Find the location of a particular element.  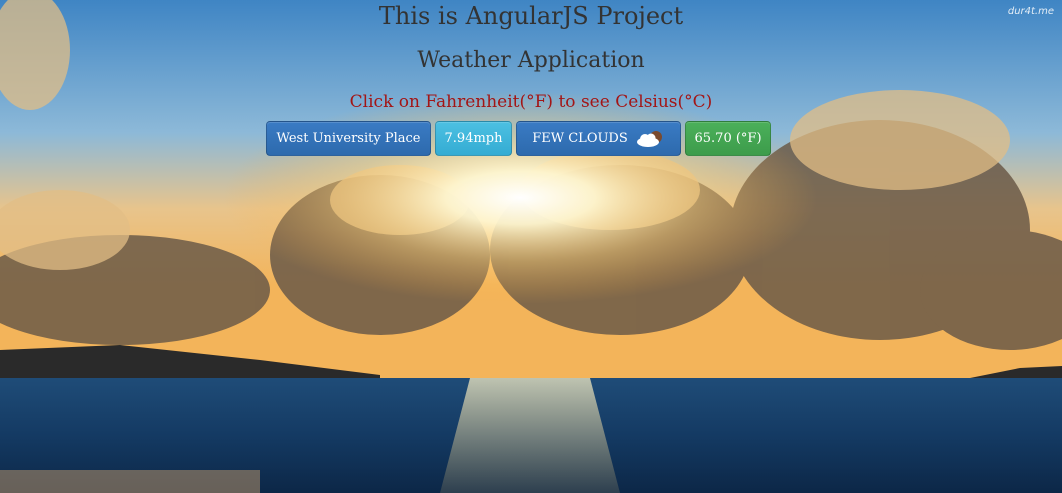

temperature-label: 65.70 (°F) is located at coordinates (728, 138).